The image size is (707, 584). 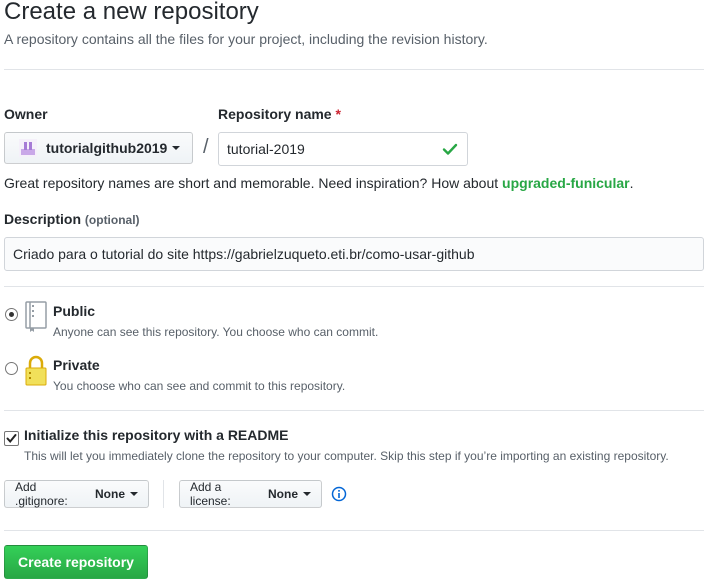 What do you see at coordinates (76, 562) in the screenshot?
I see `create-repository-button: Create repository` at bounding box center [76, 562].